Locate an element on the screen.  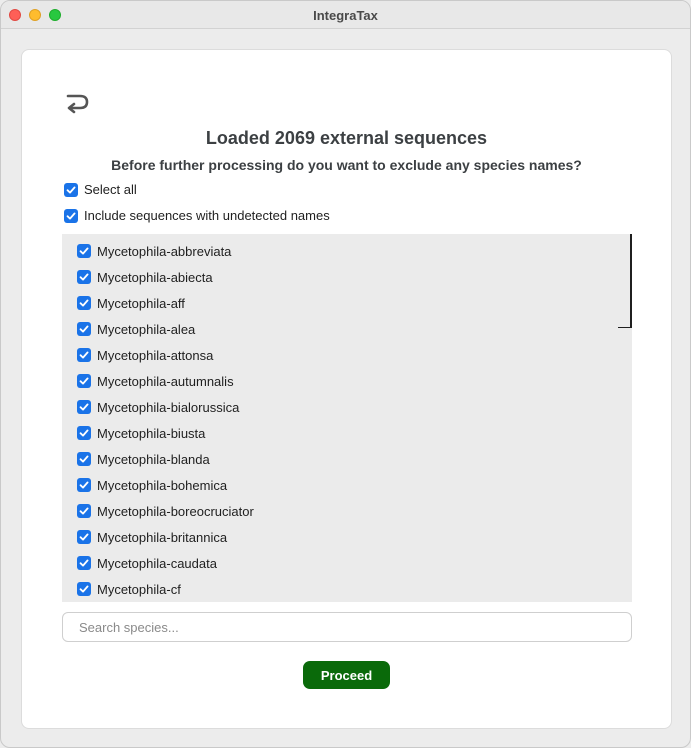
select-all-checkbox is located at coordinates (71, 189).